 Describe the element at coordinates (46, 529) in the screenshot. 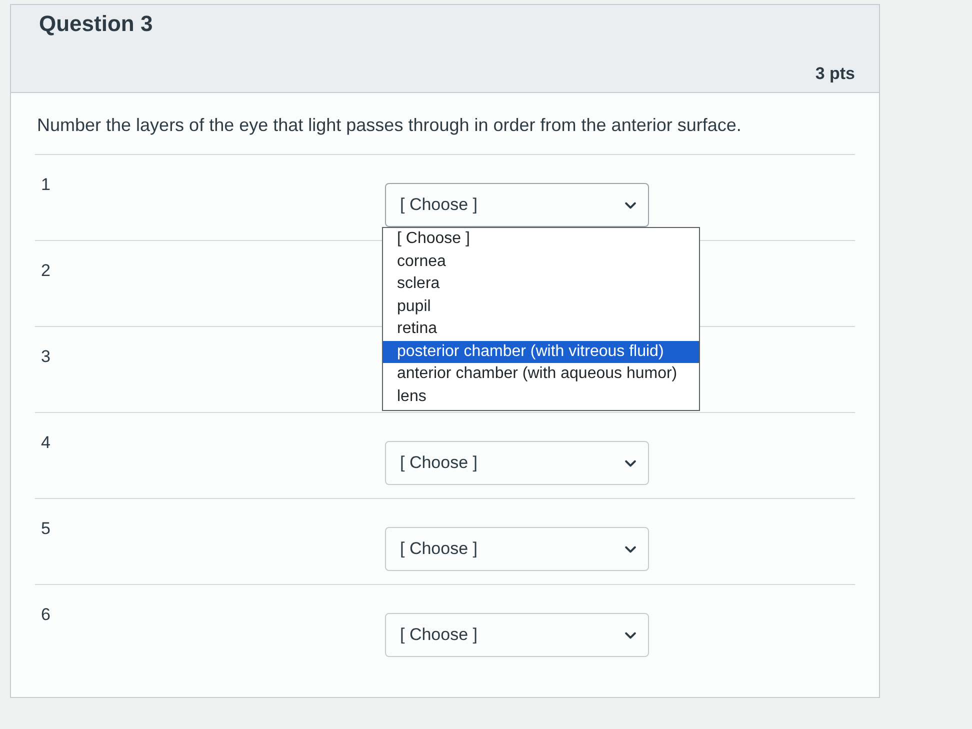

I see `row-number: 5` at that location.